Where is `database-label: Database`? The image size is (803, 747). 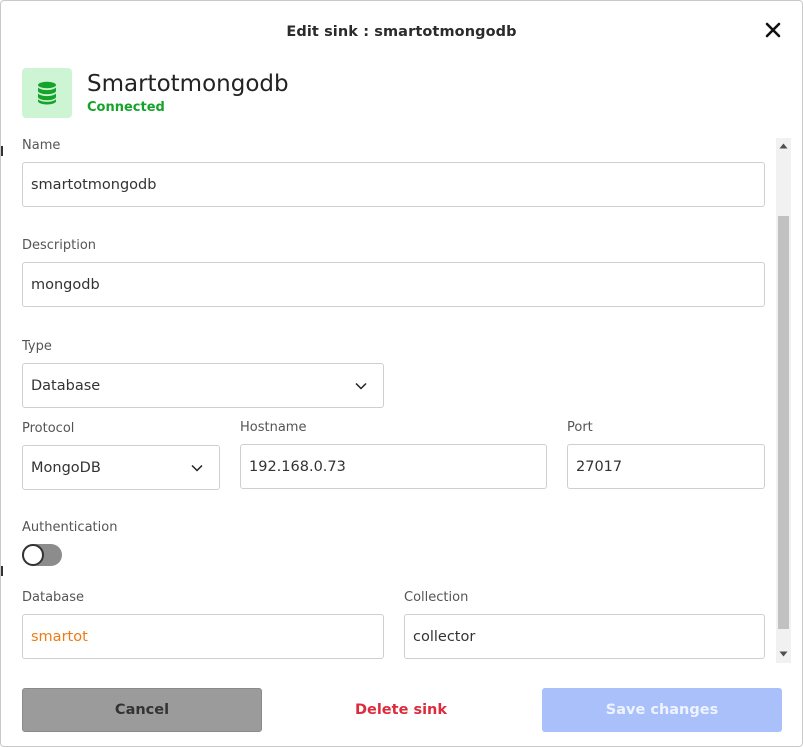 database-label: Database is located at coordinates (53, 597).